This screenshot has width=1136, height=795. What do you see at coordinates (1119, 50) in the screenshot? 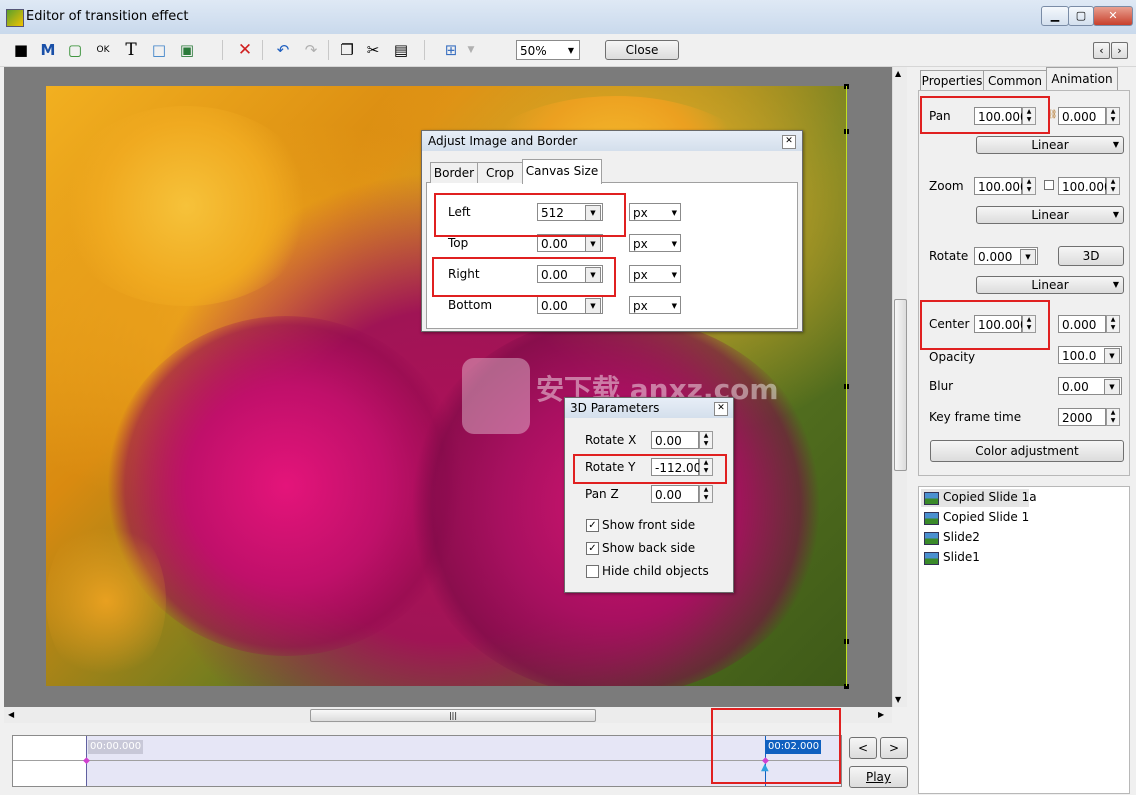
I see `next-arrow-button: ›` at bounding box center [1119, 50].